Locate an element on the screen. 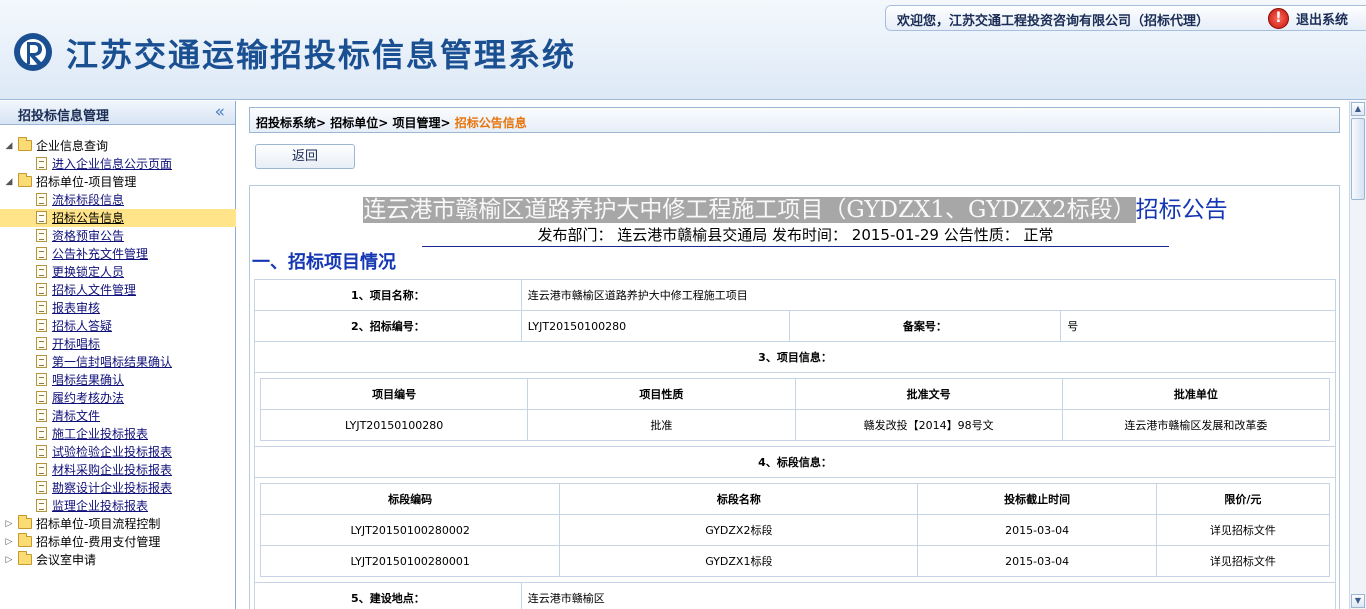  table-cell: GYDZX2标段 is located at coordinates (739, 530).